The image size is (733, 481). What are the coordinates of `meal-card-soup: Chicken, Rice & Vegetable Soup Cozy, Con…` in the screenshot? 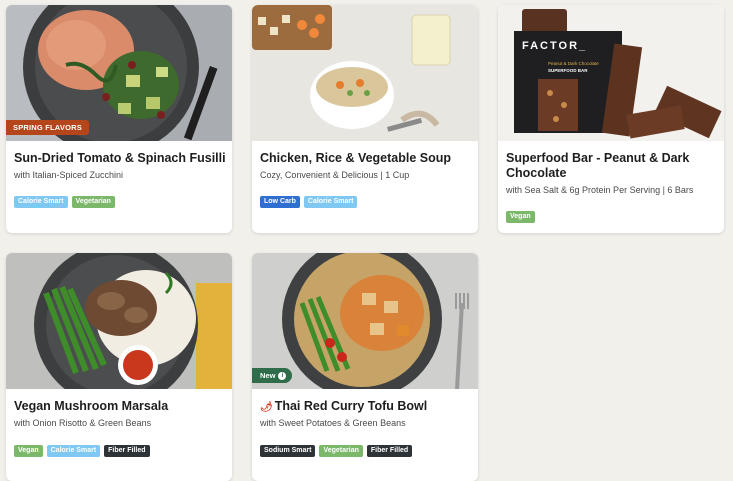 It's located at (365, 119).